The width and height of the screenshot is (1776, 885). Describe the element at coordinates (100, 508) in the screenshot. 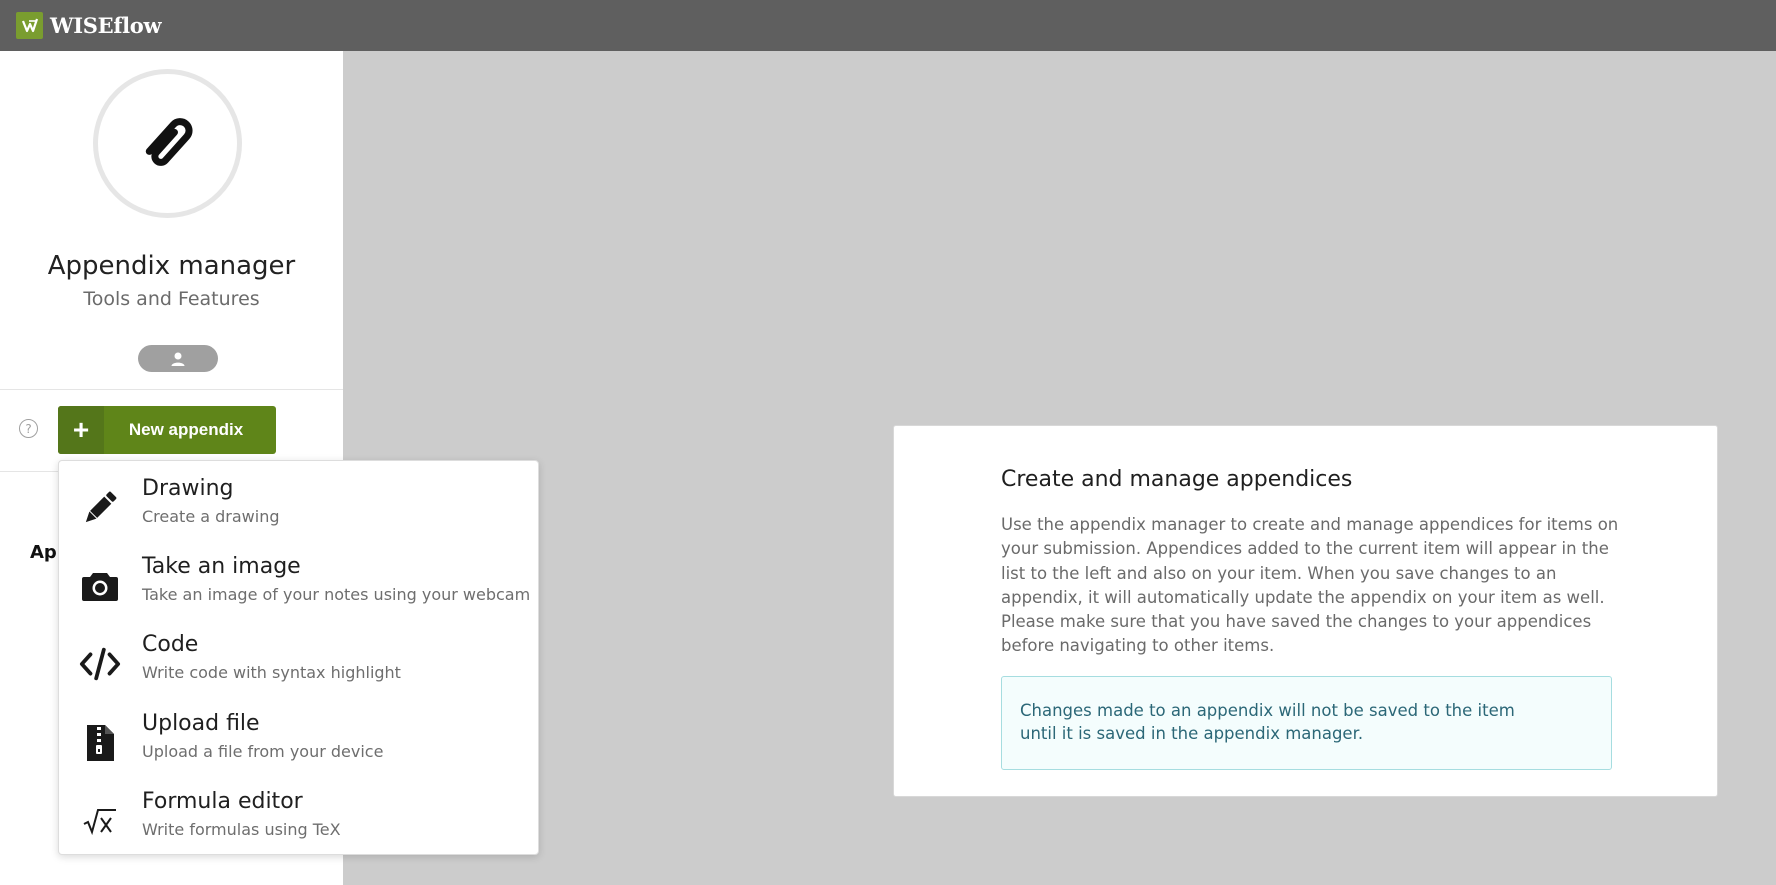

I see `pencil-icon` at that location.